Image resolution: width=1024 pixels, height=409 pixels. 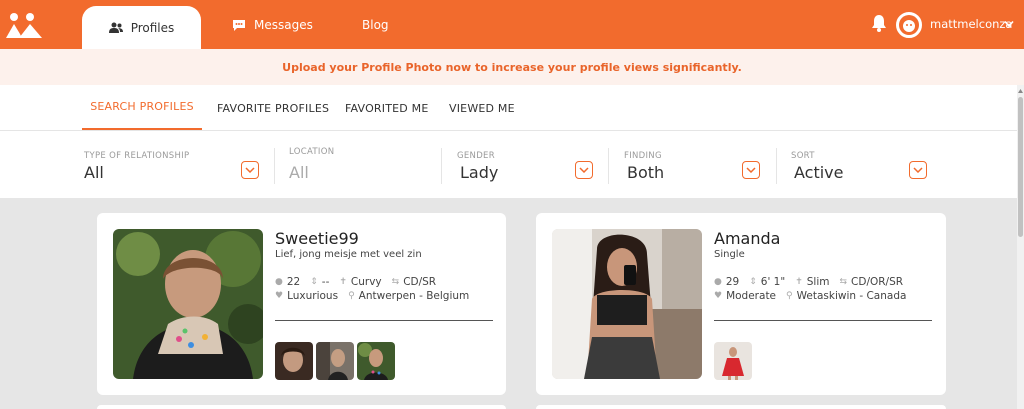 What do you see at coordinates (751, 296) in the screenshot?
I see `lifestyle-value: Moderate` at bounding box center [751, 296].